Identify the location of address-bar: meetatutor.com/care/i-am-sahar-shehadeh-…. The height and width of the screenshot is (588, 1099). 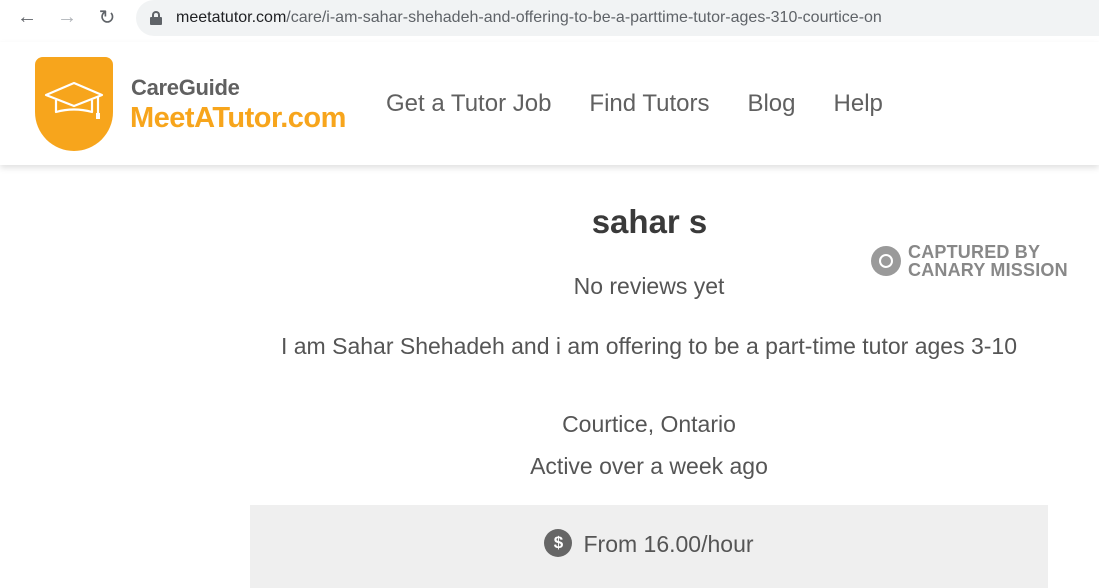
(617, 18).